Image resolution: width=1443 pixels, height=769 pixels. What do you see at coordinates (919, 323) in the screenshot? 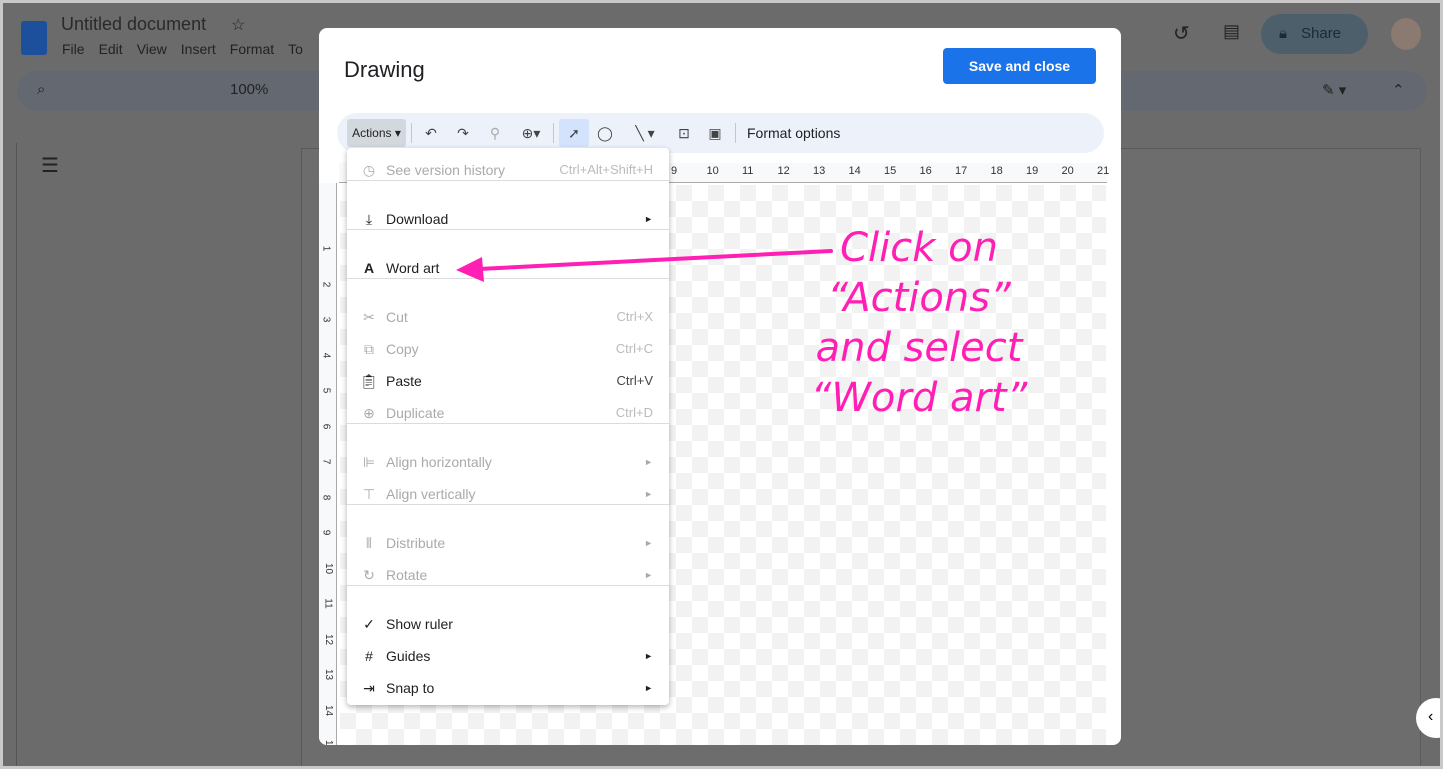
I see `annotation-text: Click on “Actions” and select “Word art”` at bounding box center [919, 323].